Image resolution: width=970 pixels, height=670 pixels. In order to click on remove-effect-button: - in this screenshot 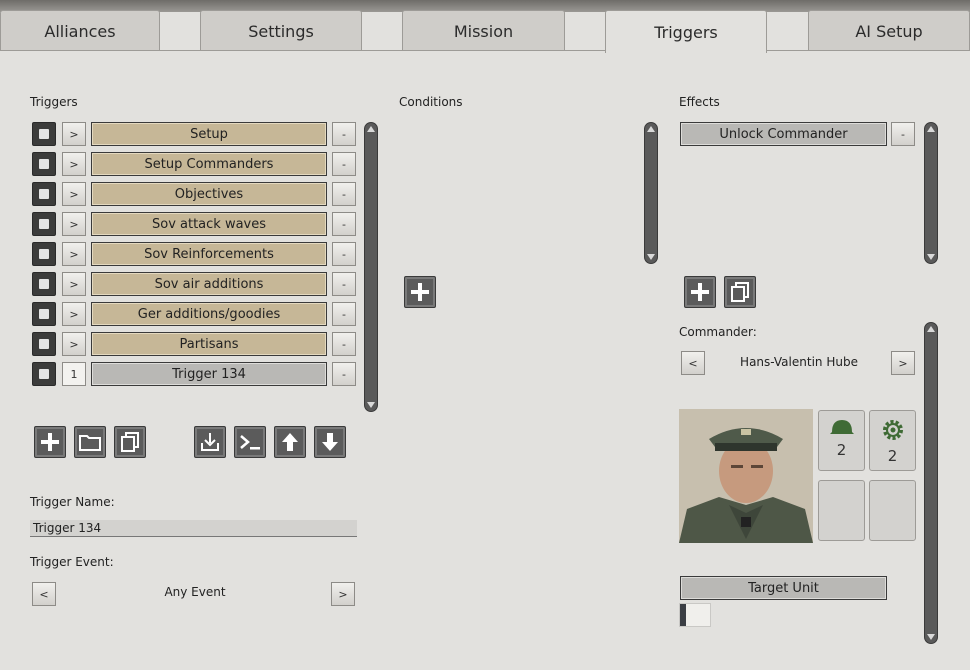, I will do `click(903, 134)`.